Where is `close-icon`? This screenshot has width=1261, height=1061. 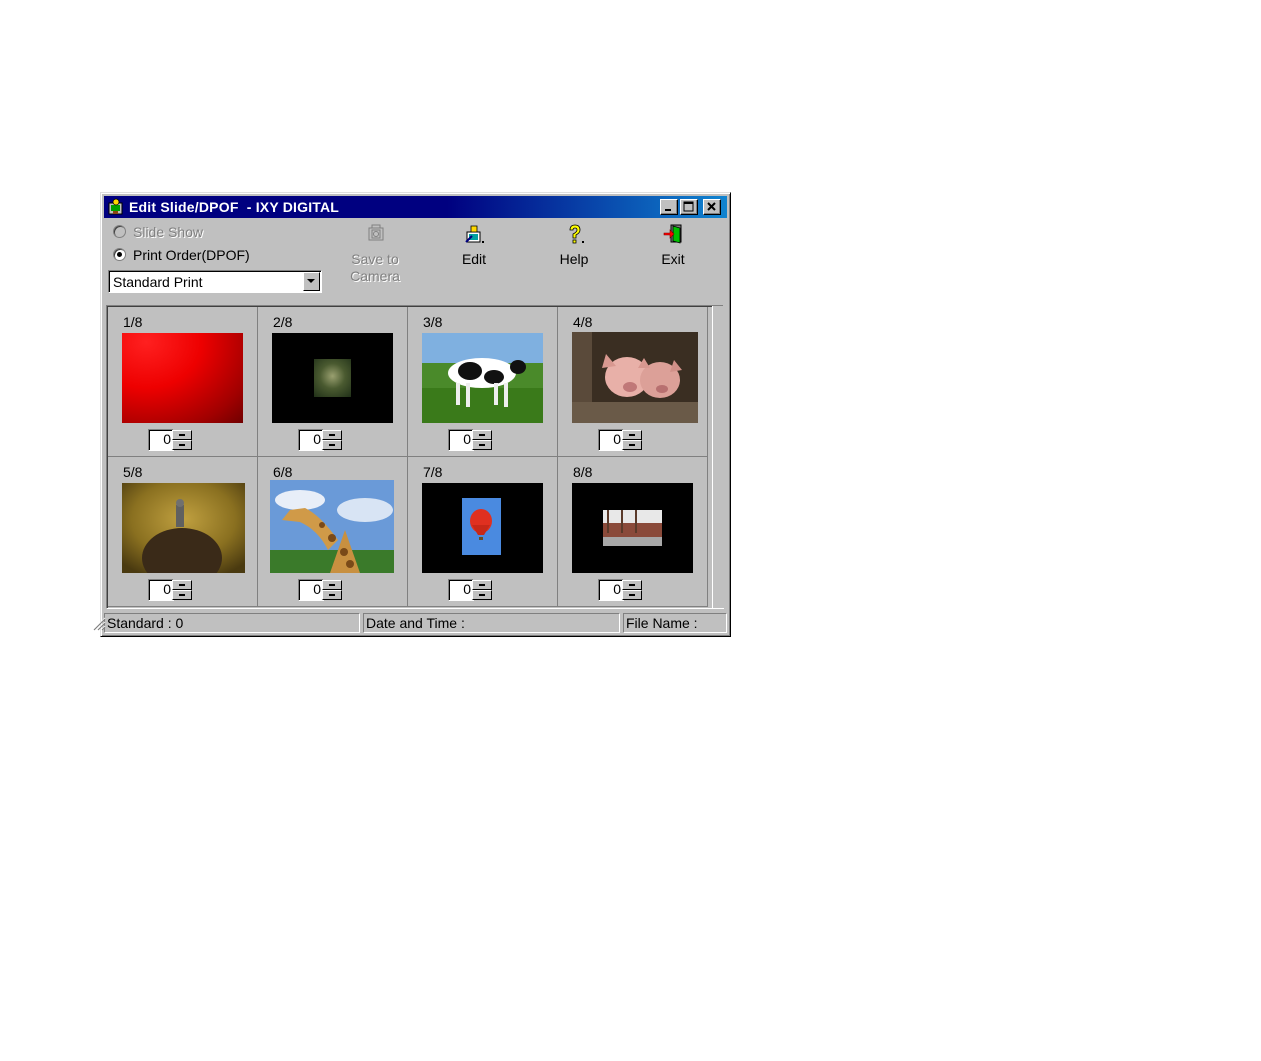 close-icon is located at coordinates (711, 206).